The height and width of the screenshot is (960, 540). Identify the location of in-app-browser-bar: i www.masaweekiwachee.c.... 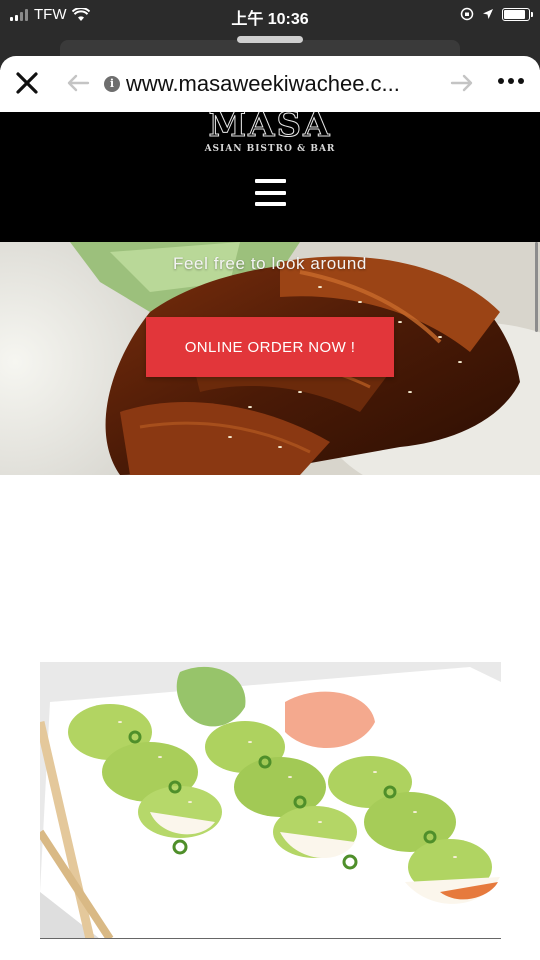
(270, 84).